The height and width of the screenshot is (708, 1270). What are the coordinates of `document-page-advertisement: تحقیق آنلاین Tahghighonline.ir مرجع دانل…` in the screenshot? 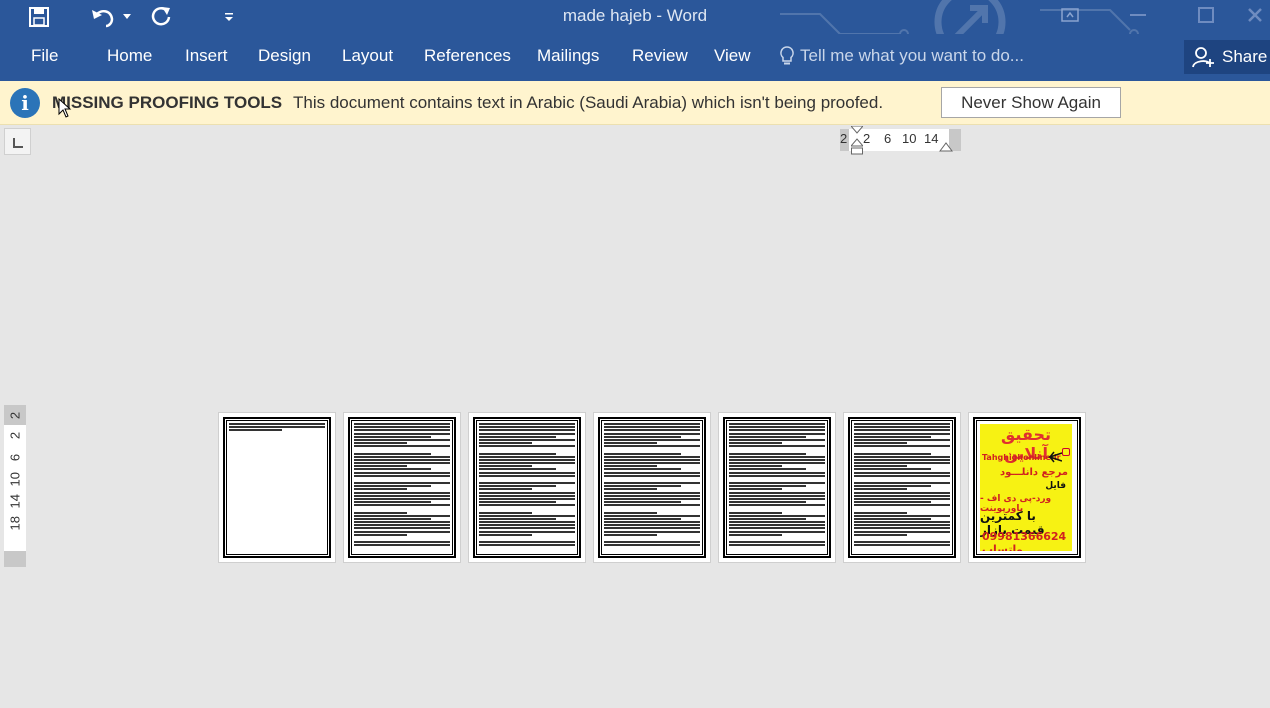 It's located at (1027, 487).